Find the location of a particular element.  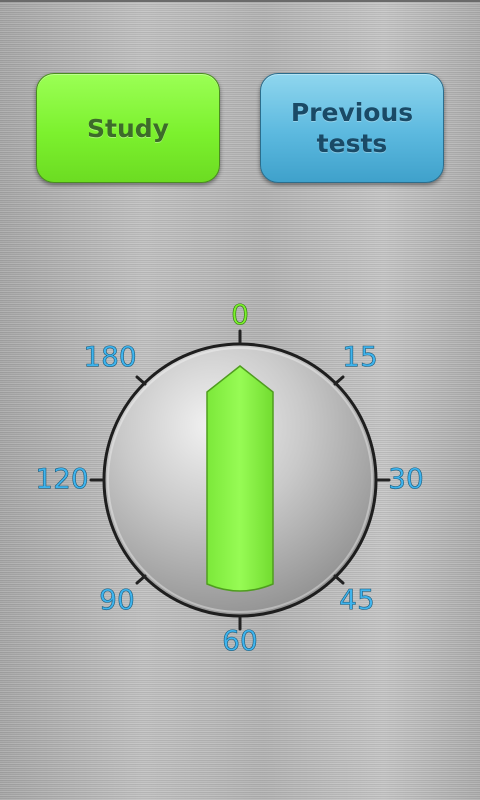

scale-label-60: 60 is located at coordinates (240, 640).